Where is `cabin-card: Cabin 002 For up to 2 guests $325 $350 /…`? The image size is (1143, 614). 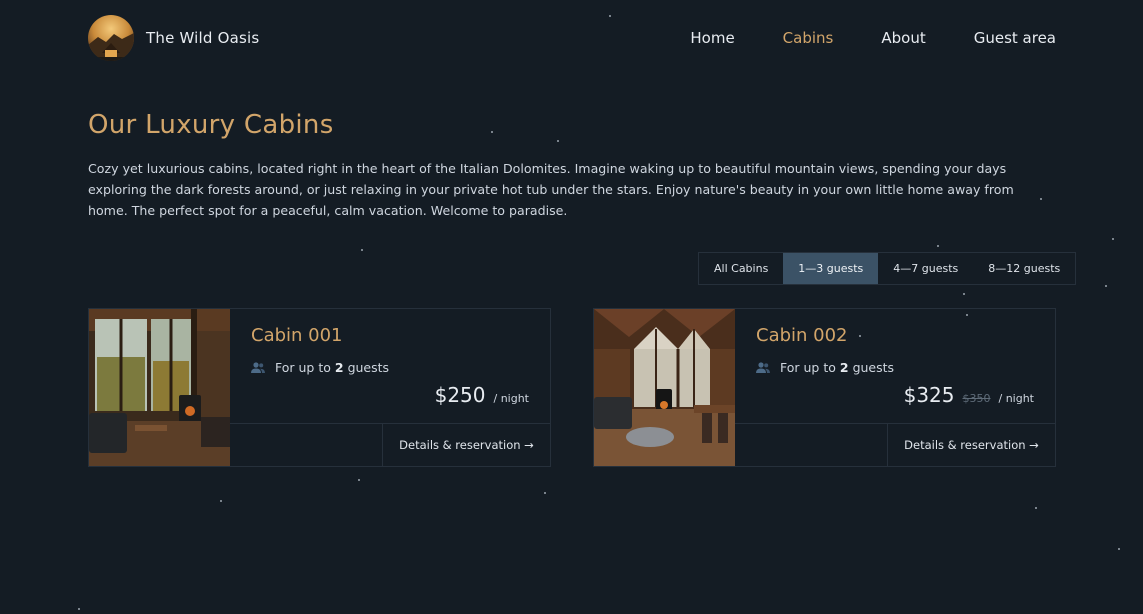
cabin-card: Cabin 002 For up to 2 guests $325 $350 /… is located at coordinates (824, 387).